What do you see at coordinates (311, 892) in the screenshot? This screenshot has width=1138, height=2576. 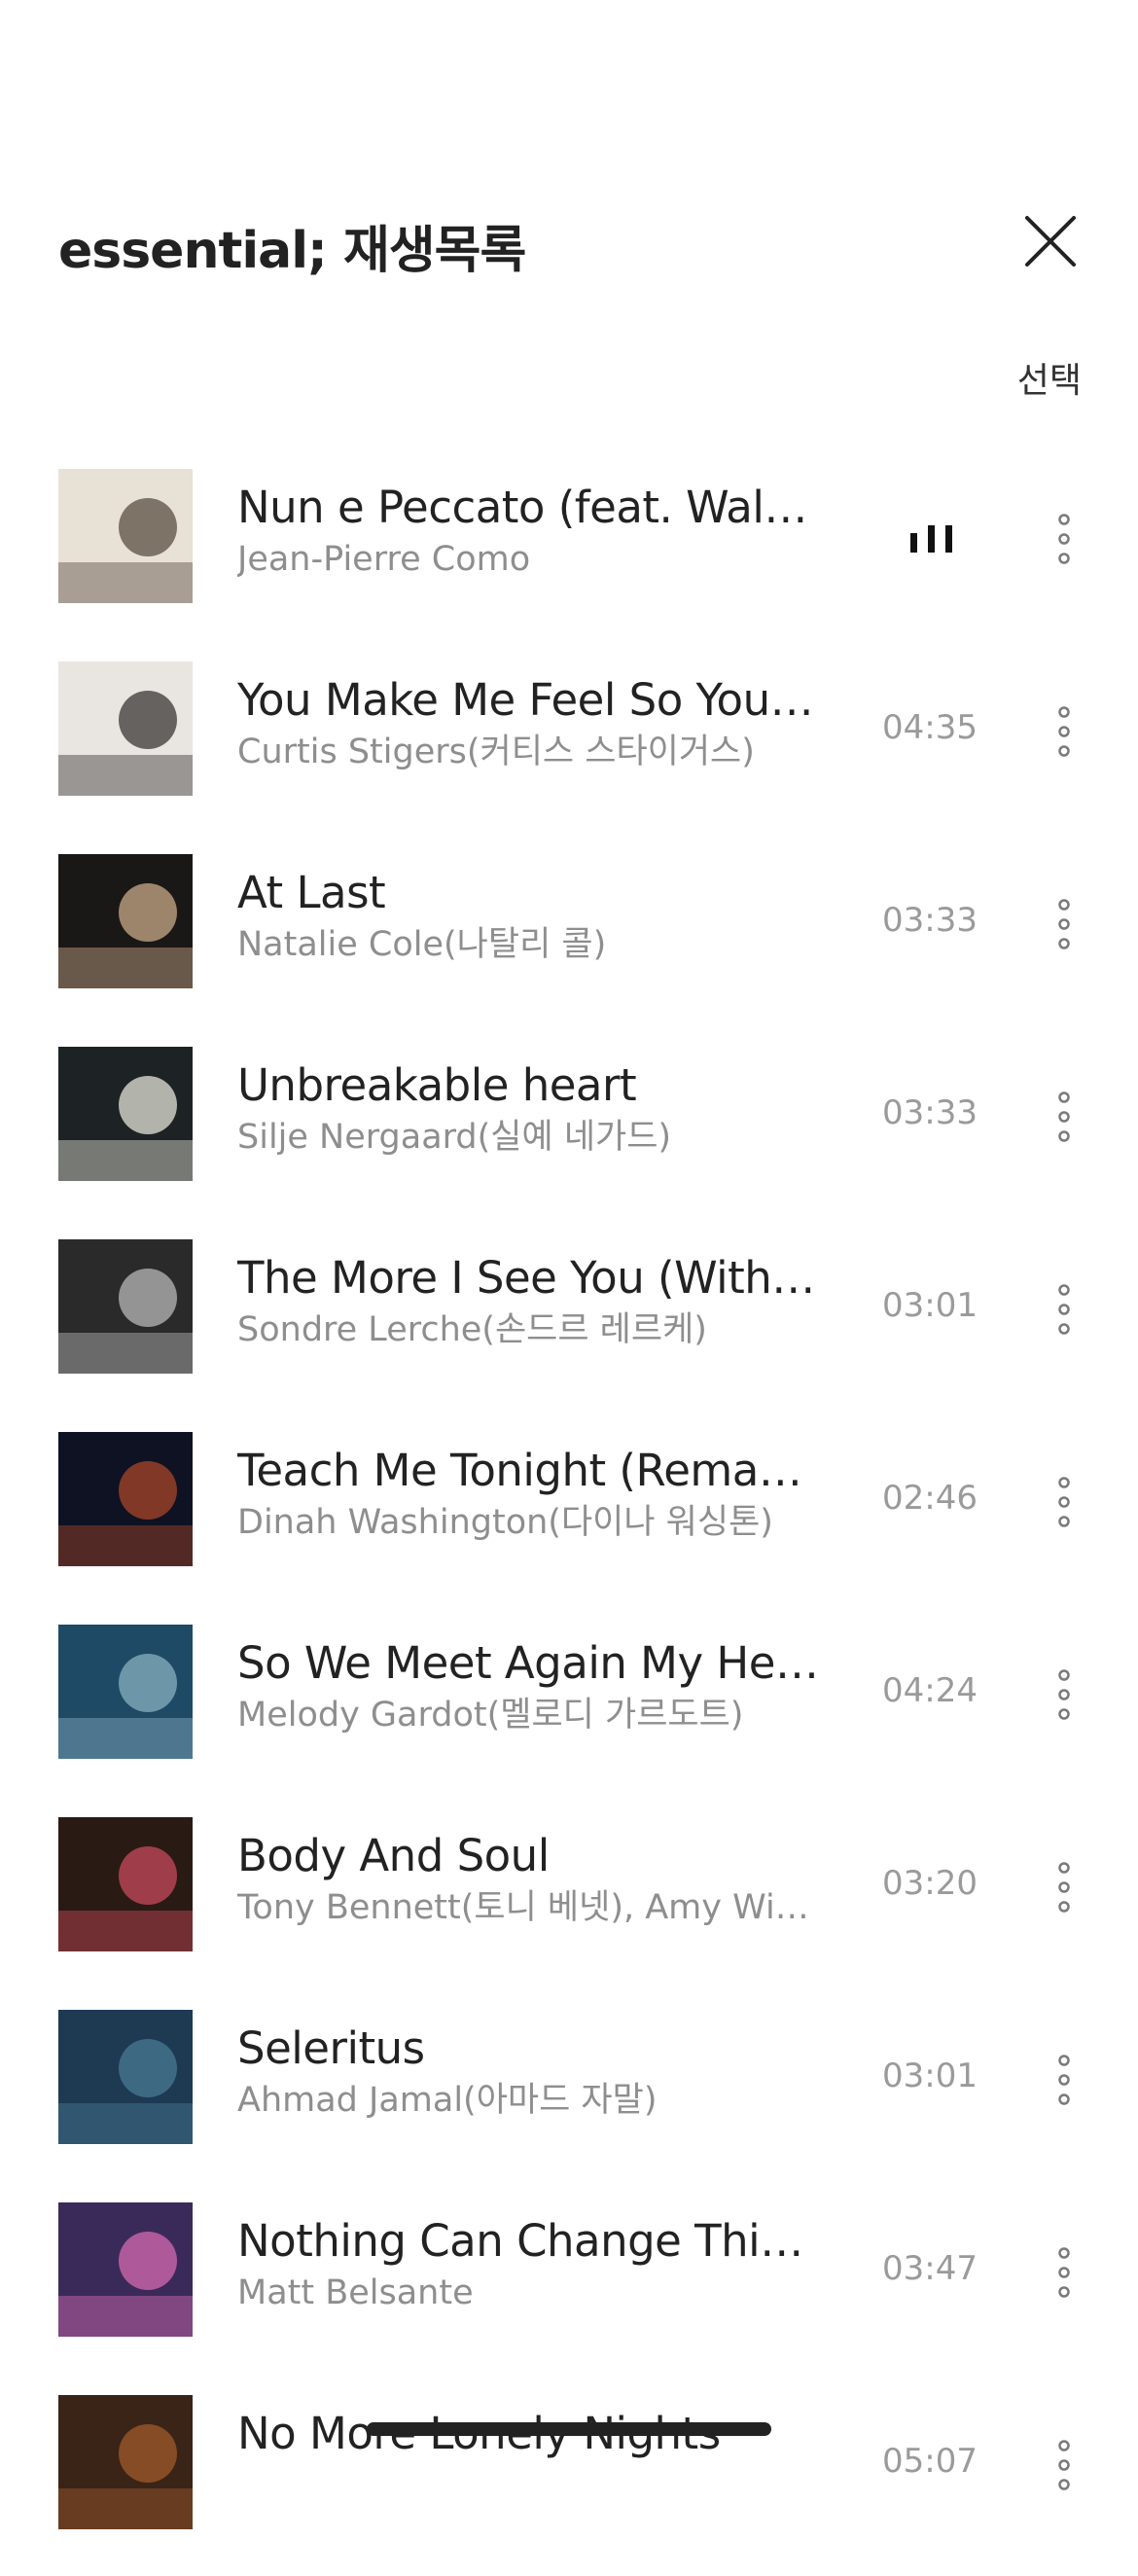 I see `track-title: At Last` at bounding box center [311, 892].